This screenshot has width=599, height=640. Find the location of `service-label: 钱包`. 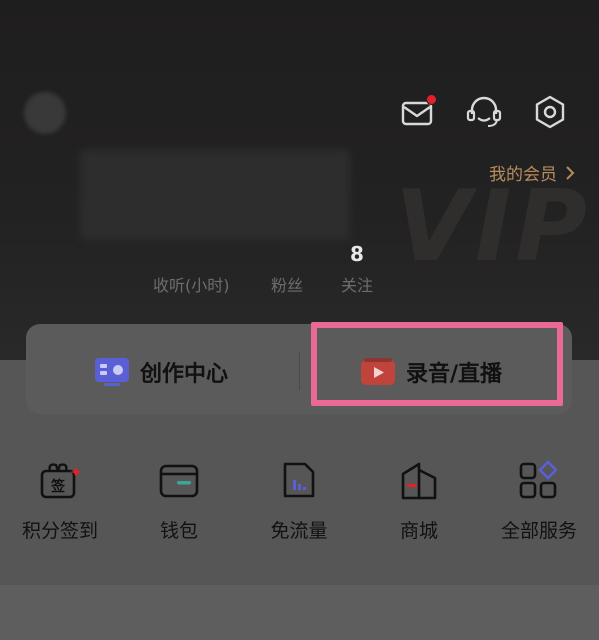

service-label: 钱包 is located at coordinates (178, 531).